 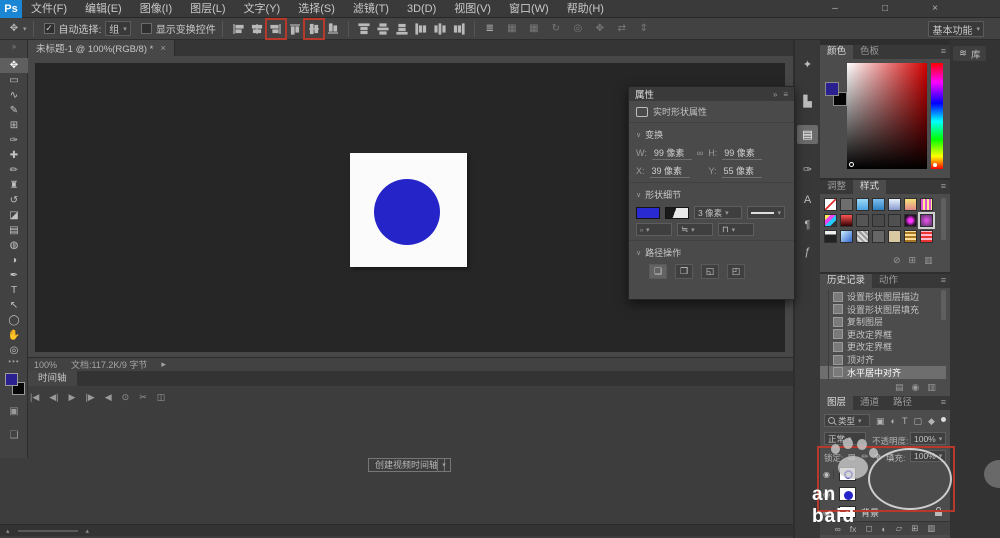 I want to click on distribute-hcenter-button, so click(x=440, y=29).